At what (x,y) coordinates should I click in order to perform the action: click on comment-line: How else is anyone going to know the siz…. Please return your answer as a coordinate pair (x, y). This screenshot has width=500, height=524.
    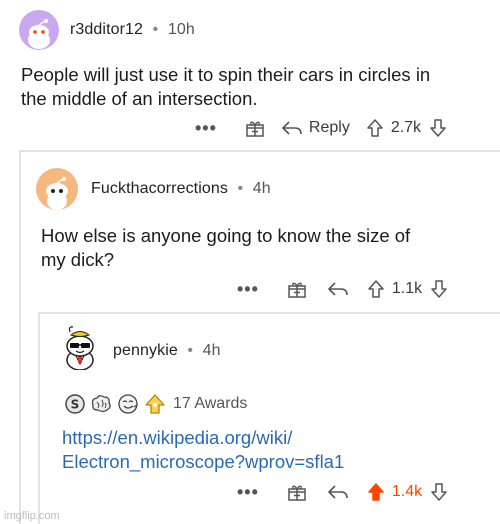
    Looking at the image, I should click on (226, 235).